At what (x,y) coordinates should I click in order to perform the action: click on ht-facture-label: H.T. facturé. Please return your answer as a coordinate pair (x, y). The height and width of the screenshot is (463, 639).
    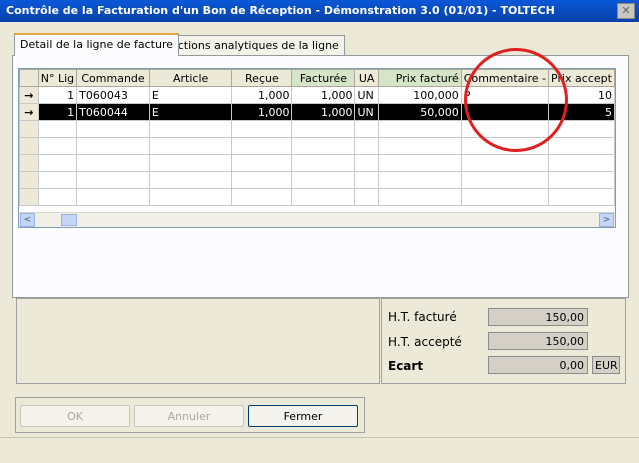
    Looking at the image, I should click on (422, 317).